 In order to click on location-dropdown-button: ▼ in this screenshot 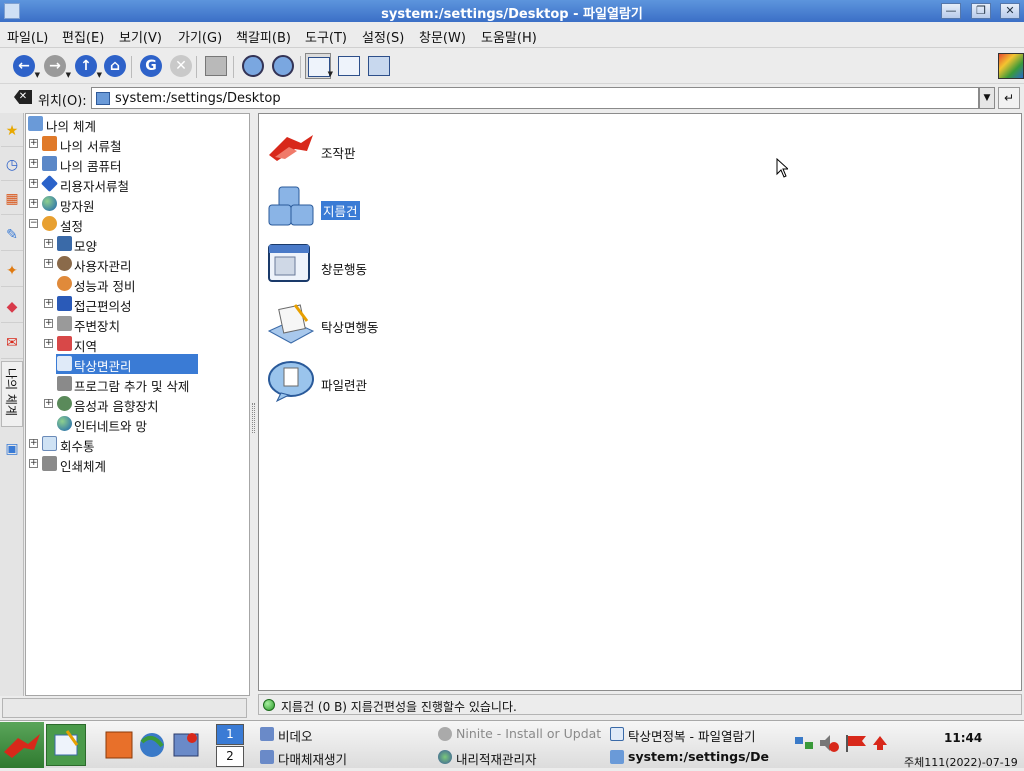, I will do `click(987, 98)`.